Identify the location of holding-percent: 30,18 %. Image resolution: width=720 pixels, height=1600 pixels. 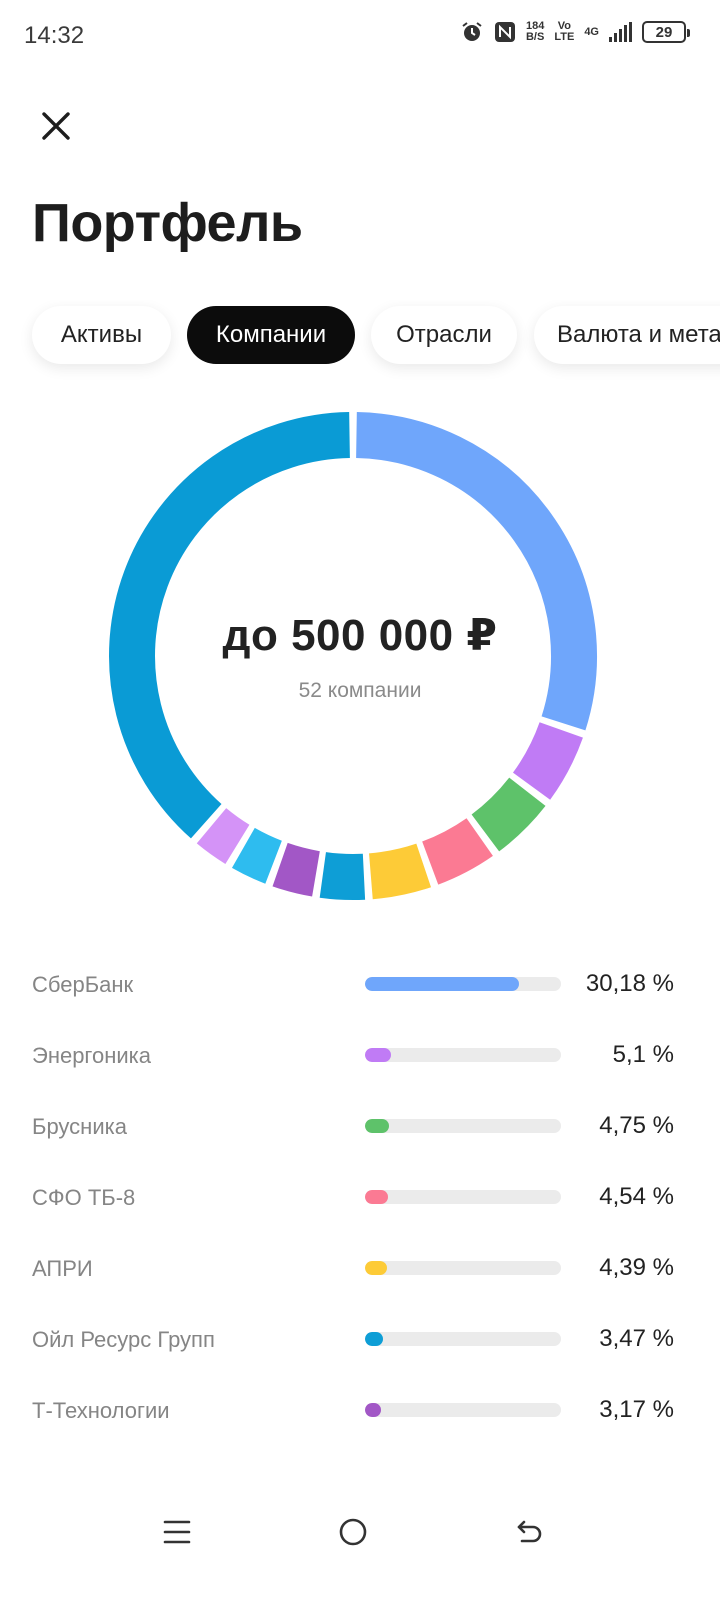
(629, 983).